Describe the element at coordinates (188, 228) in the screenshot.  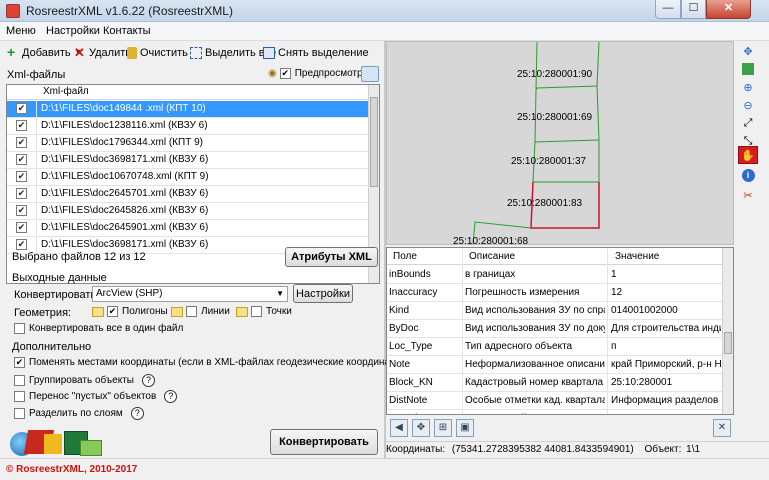
I see `xml-file-row: ✔ D:\1\FILES\doc2645901.xml (КВЗУ 6)` at that location.